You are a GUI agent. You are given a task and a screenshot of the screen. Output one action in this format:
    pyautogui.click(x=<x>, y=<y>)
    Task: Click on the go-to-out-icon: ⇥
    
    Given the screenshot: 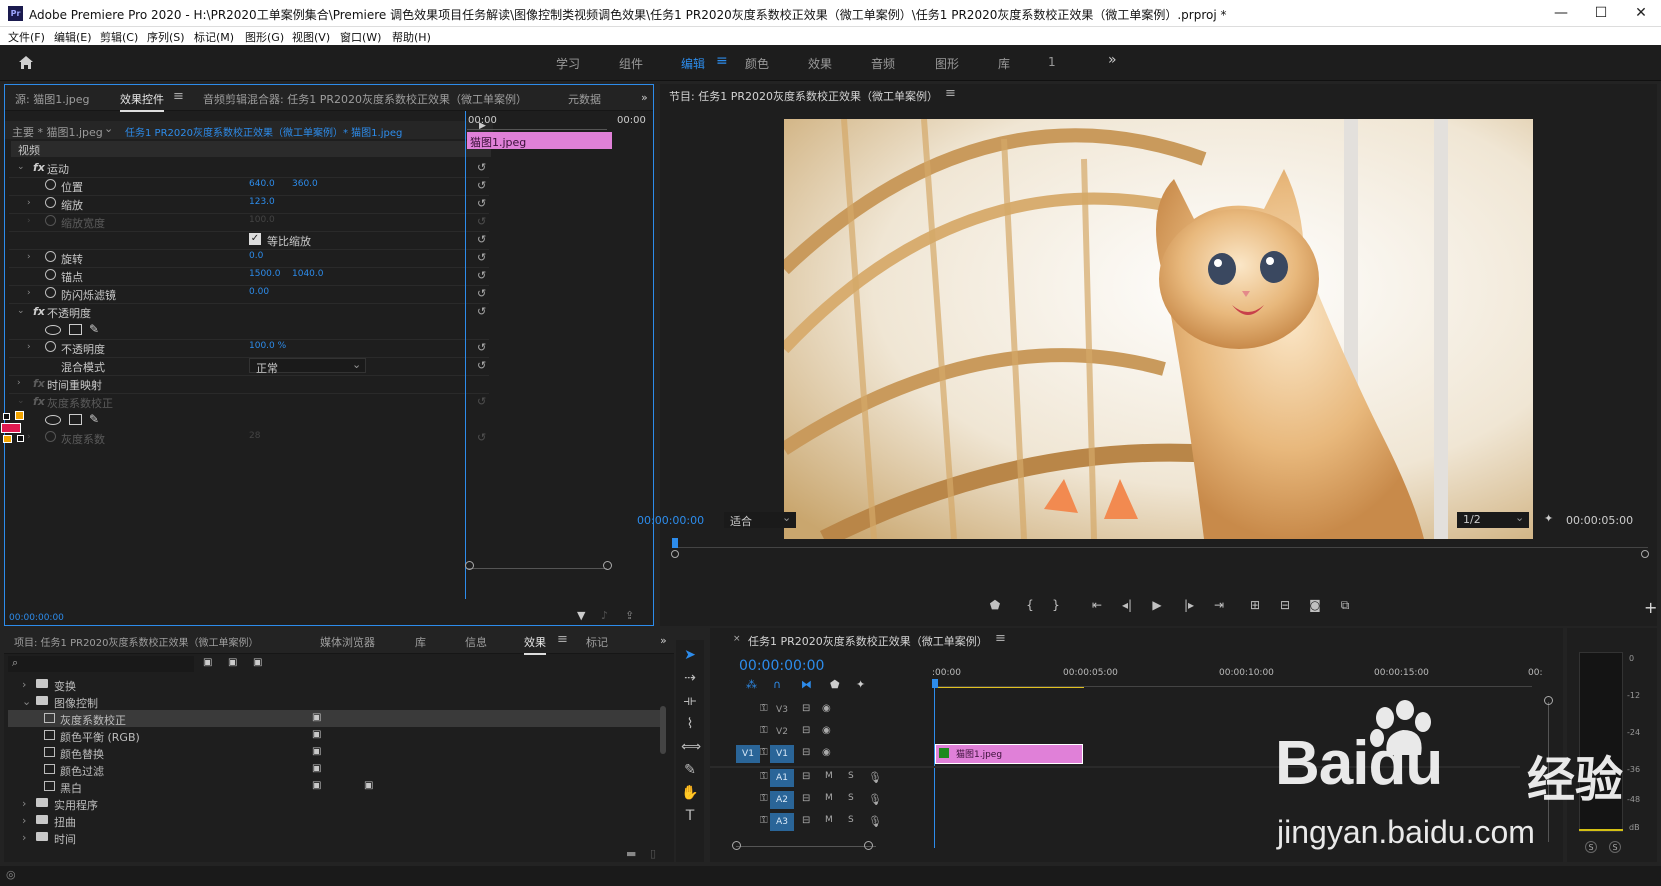 What is the action you would take?
    pyautogui.click(x=1219, y=605)
    